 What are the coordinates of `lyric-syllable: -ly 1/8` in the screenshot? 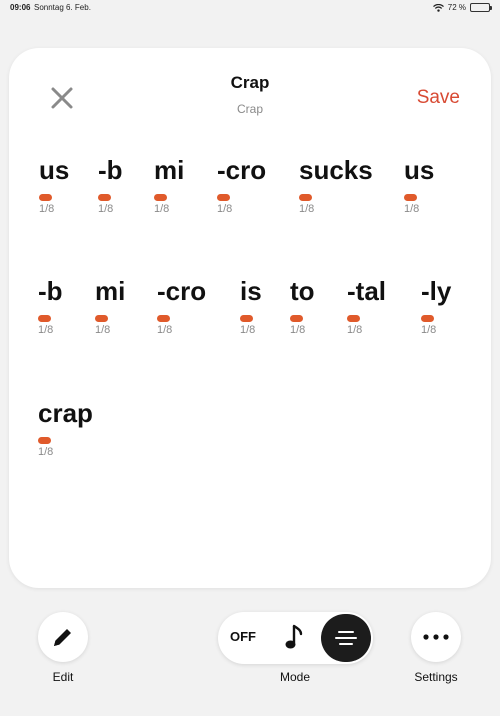 It's located at (436, 306).